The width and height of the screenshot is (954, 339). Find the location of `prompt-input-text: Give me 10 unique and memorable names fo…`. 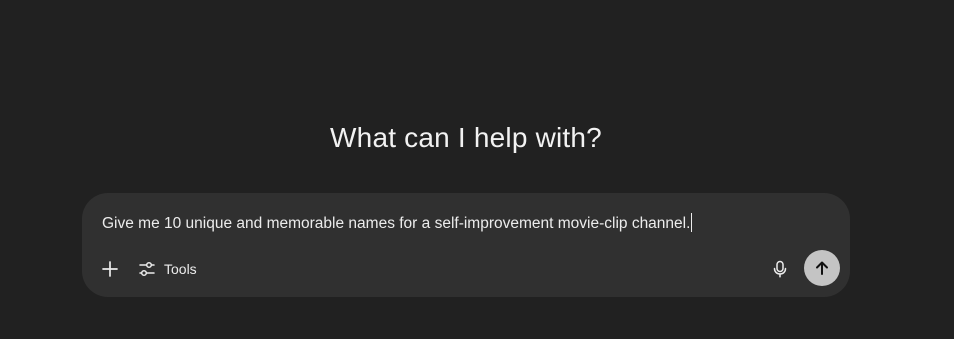

prompt-input-text: Give me 10 unique and memorable names fo… is located at coordinates (396, 223).